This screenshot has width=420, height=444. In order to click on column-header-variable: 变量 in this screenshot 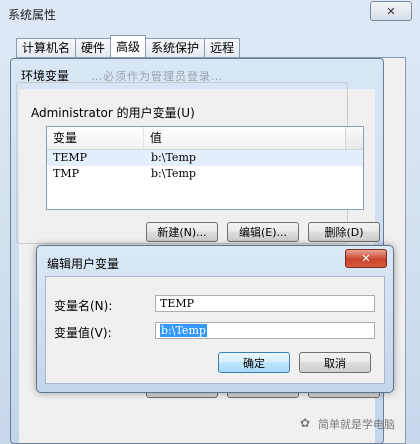, I will do `click(95, 138)`.